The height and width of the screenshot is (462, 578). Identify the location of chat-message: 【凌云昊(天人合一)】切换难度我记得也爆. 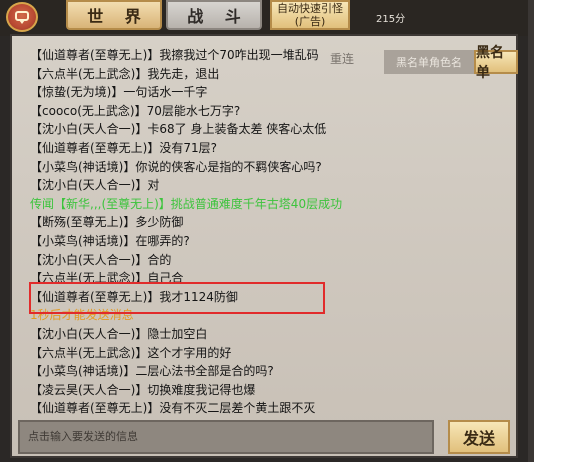
(143, 389).